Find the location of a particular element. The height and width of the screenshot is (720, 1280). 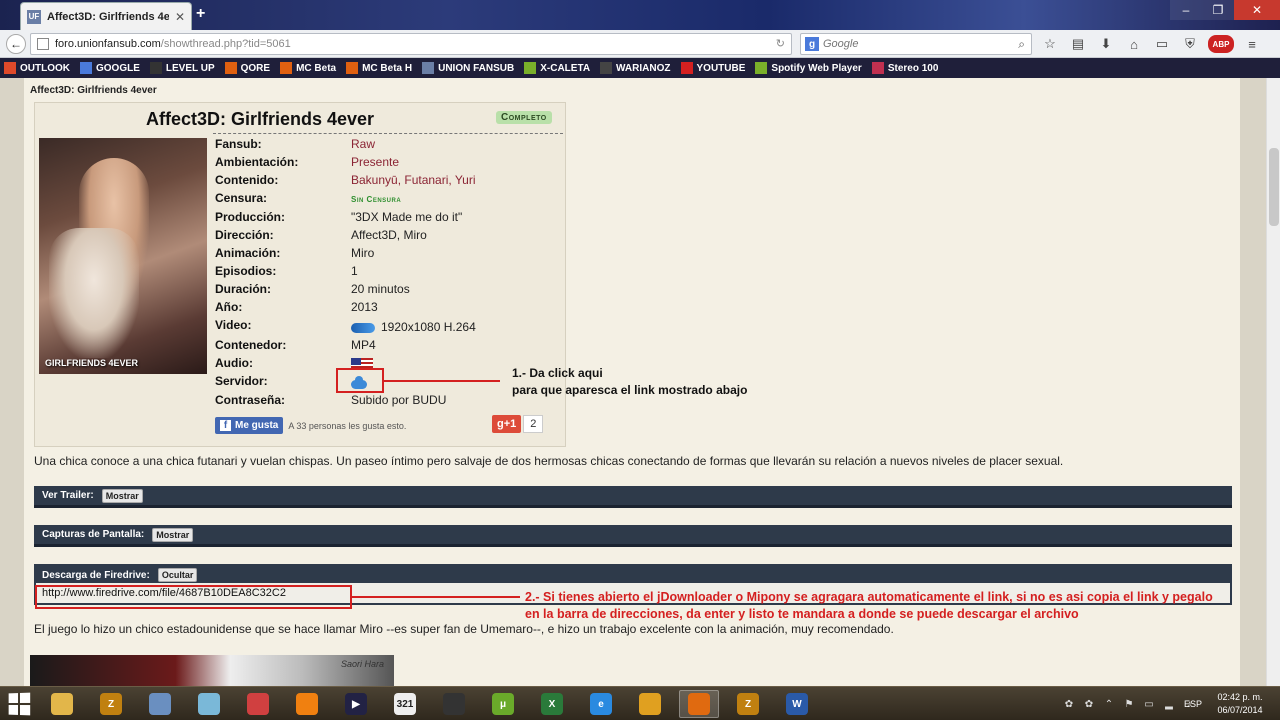

vlc-icon is located at coordinates (307, 704).